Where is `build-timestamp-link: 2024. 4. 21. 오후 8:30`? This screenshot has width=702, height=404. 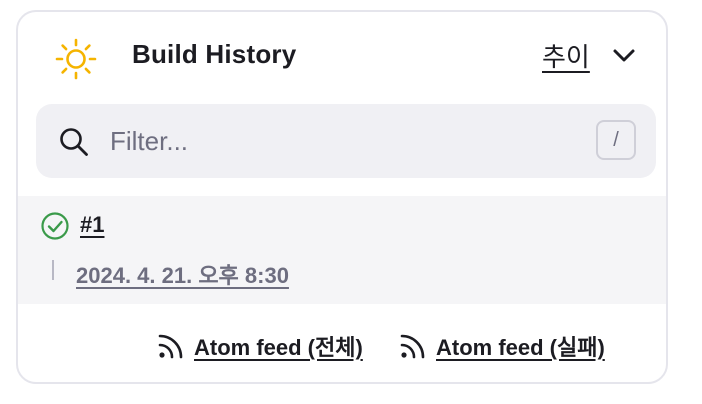
build-timestamp-link: 2024. 4. 21. 오후 8:30 is located at coordinates (182, 274).